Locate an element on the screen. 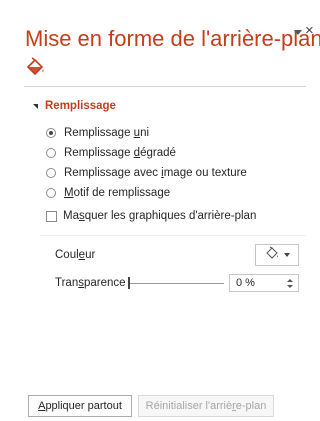  color-label: Couleur is located at coordinates (75, 255).